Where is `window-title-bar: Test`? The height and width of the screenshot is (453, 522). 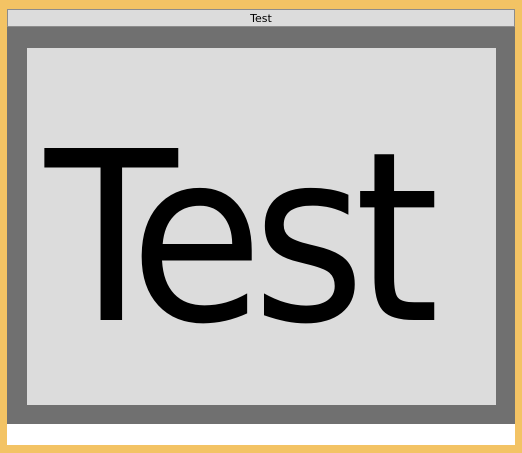
window-title-bar: Test is located at coordinates (261, 18).